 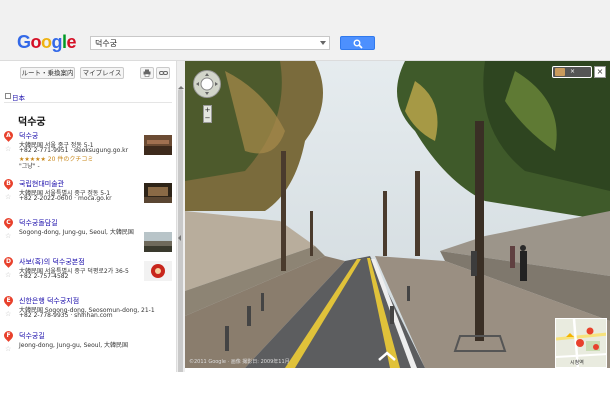 What do you see at coordinates (66, 315) in the screenshot?
I see `result-phone: +82 2-778-9935 · shinhan.com` at bounding box center [66, 315].